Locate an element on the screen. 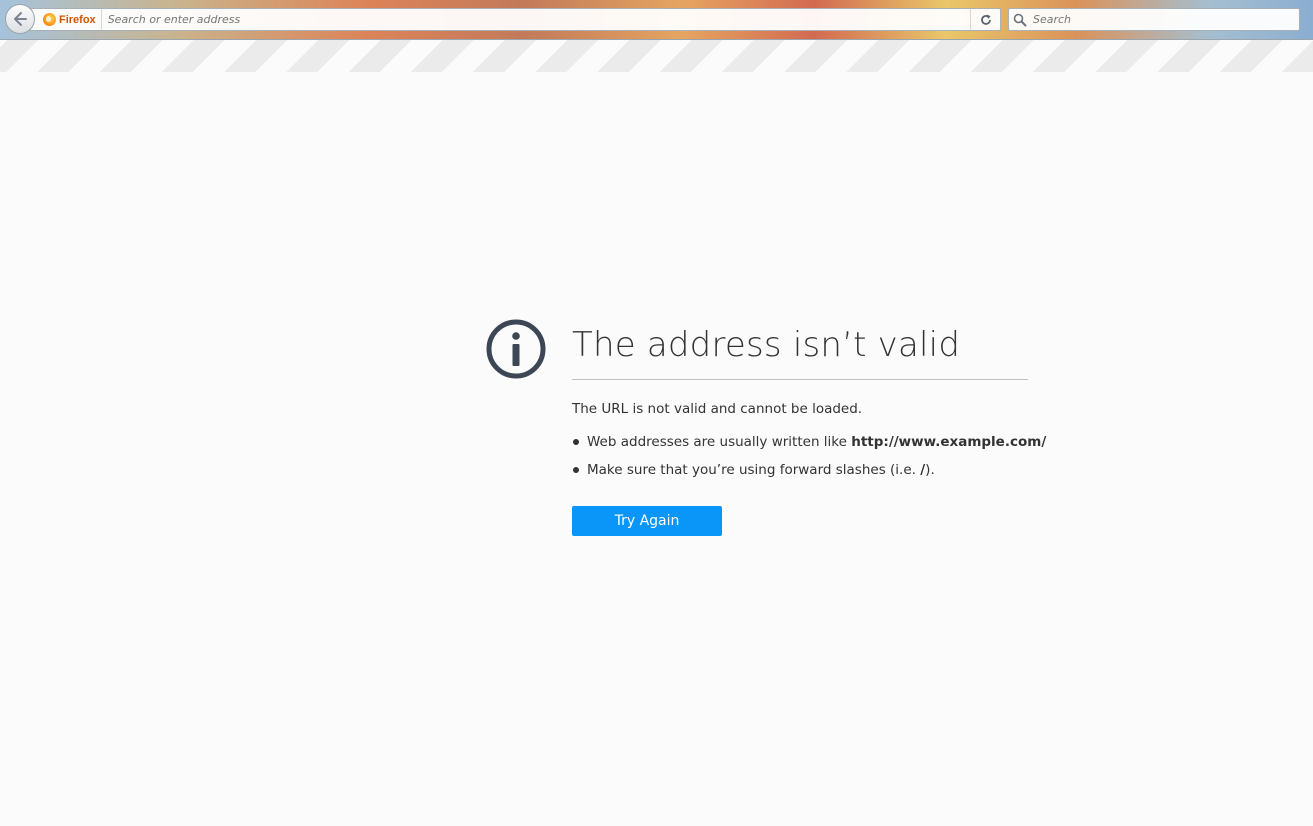 This screenshot has width=1313, height=826. firefox-logo-icon is located at coordinates (49, 19).